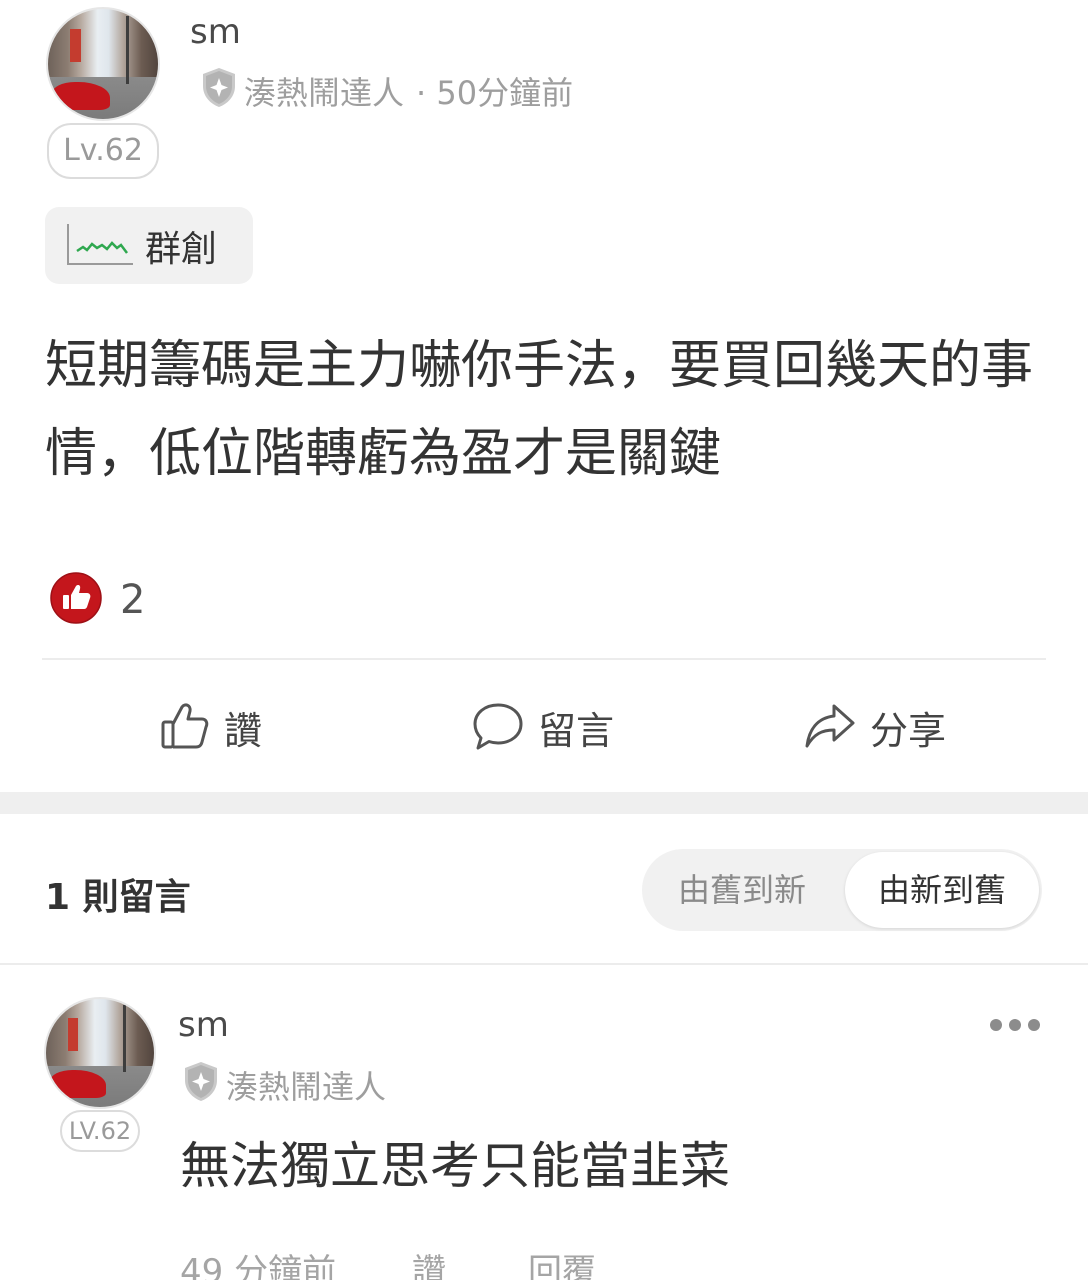 The width and height of the screenshot is (1088, 1280). What do you see at coordinates (539, 410) in the screenshot?
I see `post-body: 短期籌碼是主力嚇你手法，要買回幾天的事情，低位階轉虧為盈才是關鍵` at bounding box center [539, 410].